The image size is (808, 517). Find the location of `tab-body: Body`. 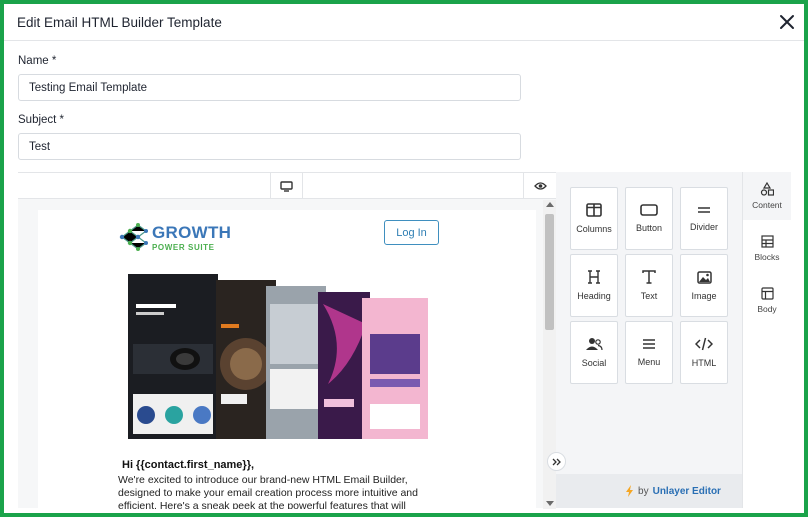

tab-body: Body is located at coordinates (767, 300).